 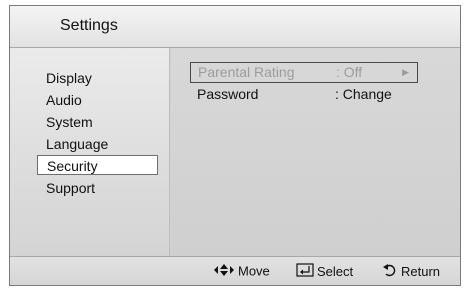 I want to click on title-bar: Settings, so click(x=235, y=27).